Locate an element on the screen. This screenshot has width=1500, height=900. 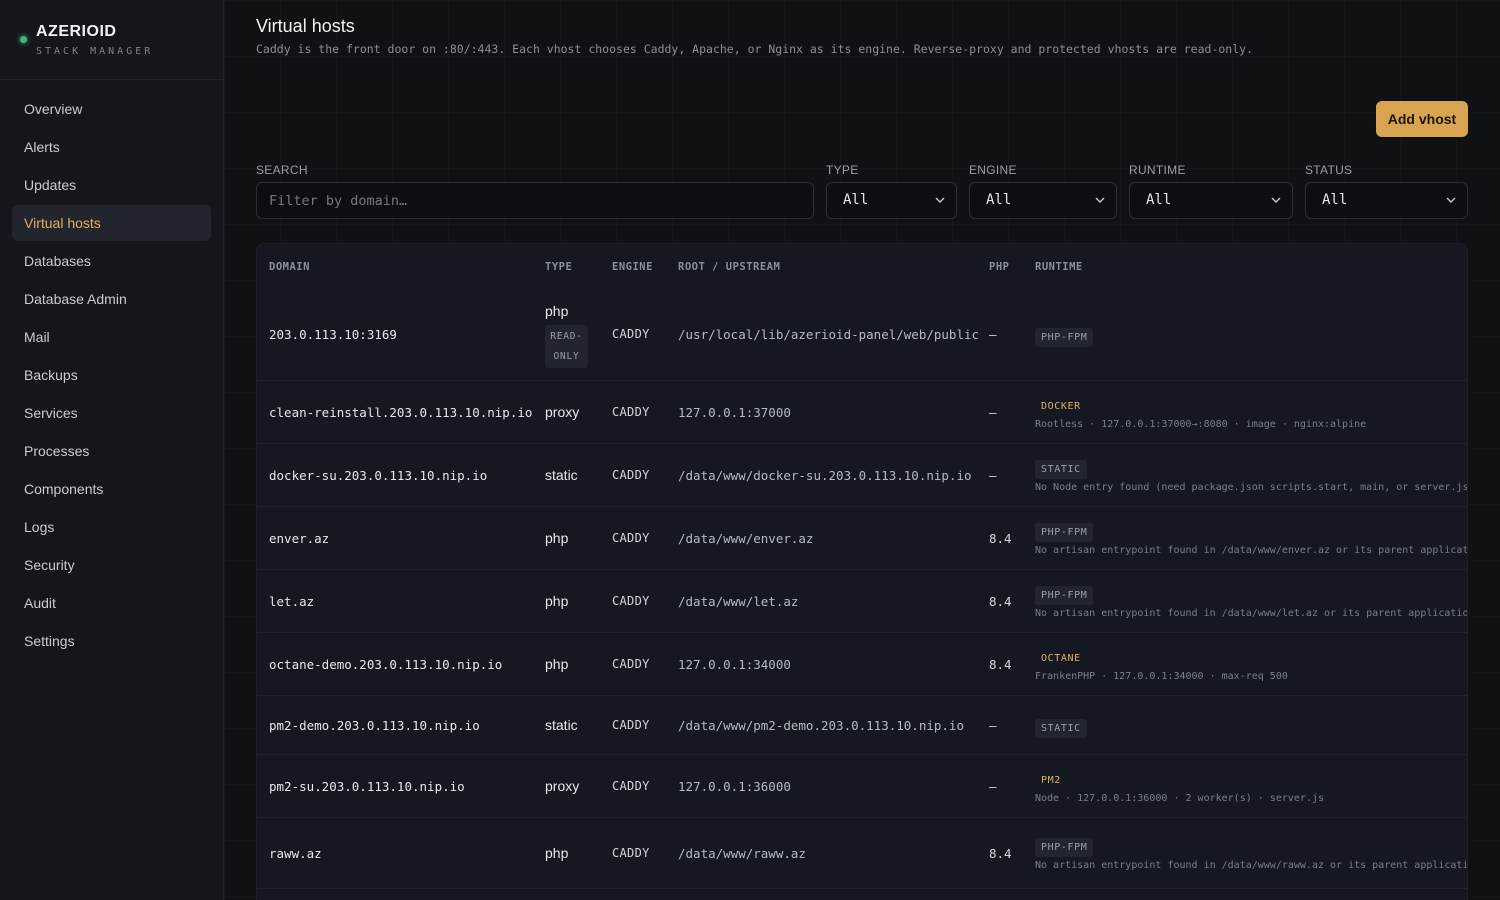
sidebar-item-components: Components is located at coordinates (111, 489).